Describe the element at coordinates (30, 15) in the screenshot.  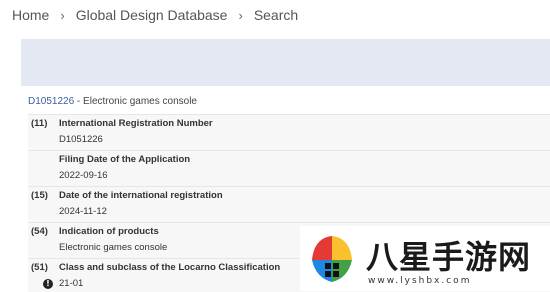
I see `breadcrumb-home: Home` at that location.